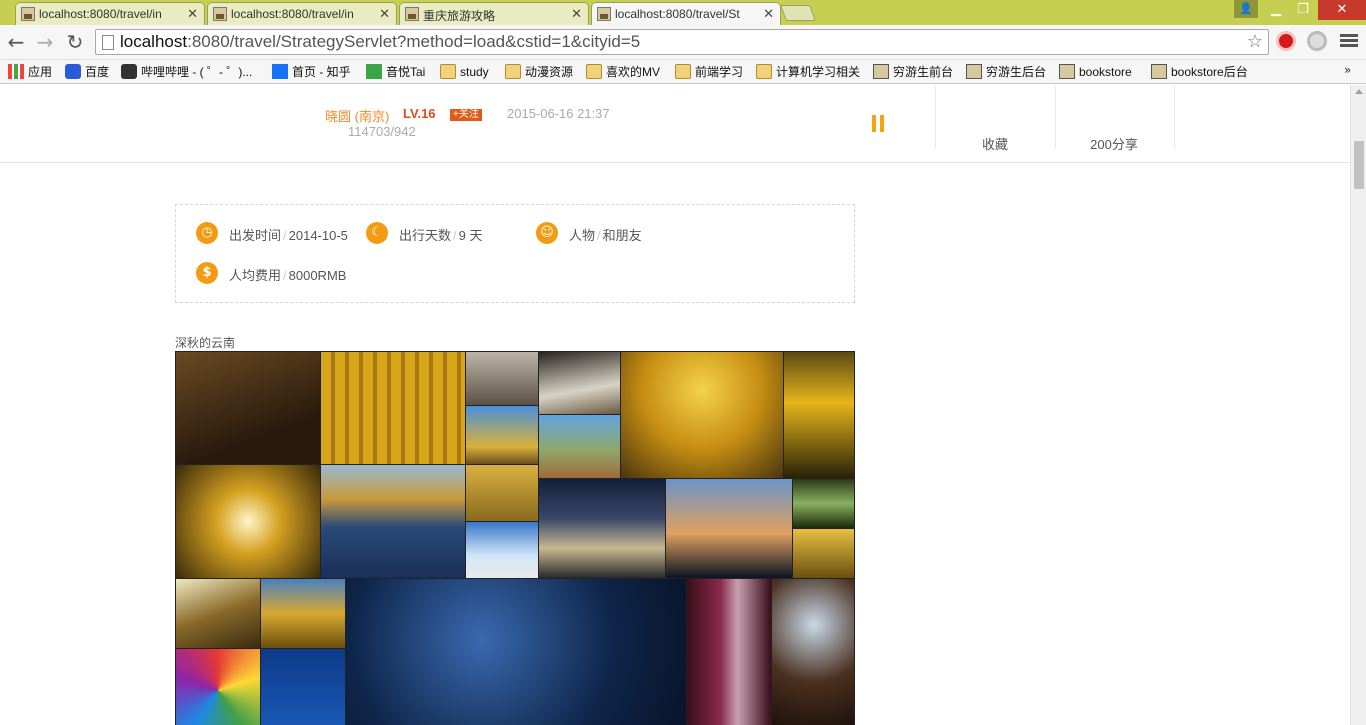 This screenshot has height=725, width=1366. Describe the element at coordinates (1174, 116) in the screenshot. I see `divider` at that location.